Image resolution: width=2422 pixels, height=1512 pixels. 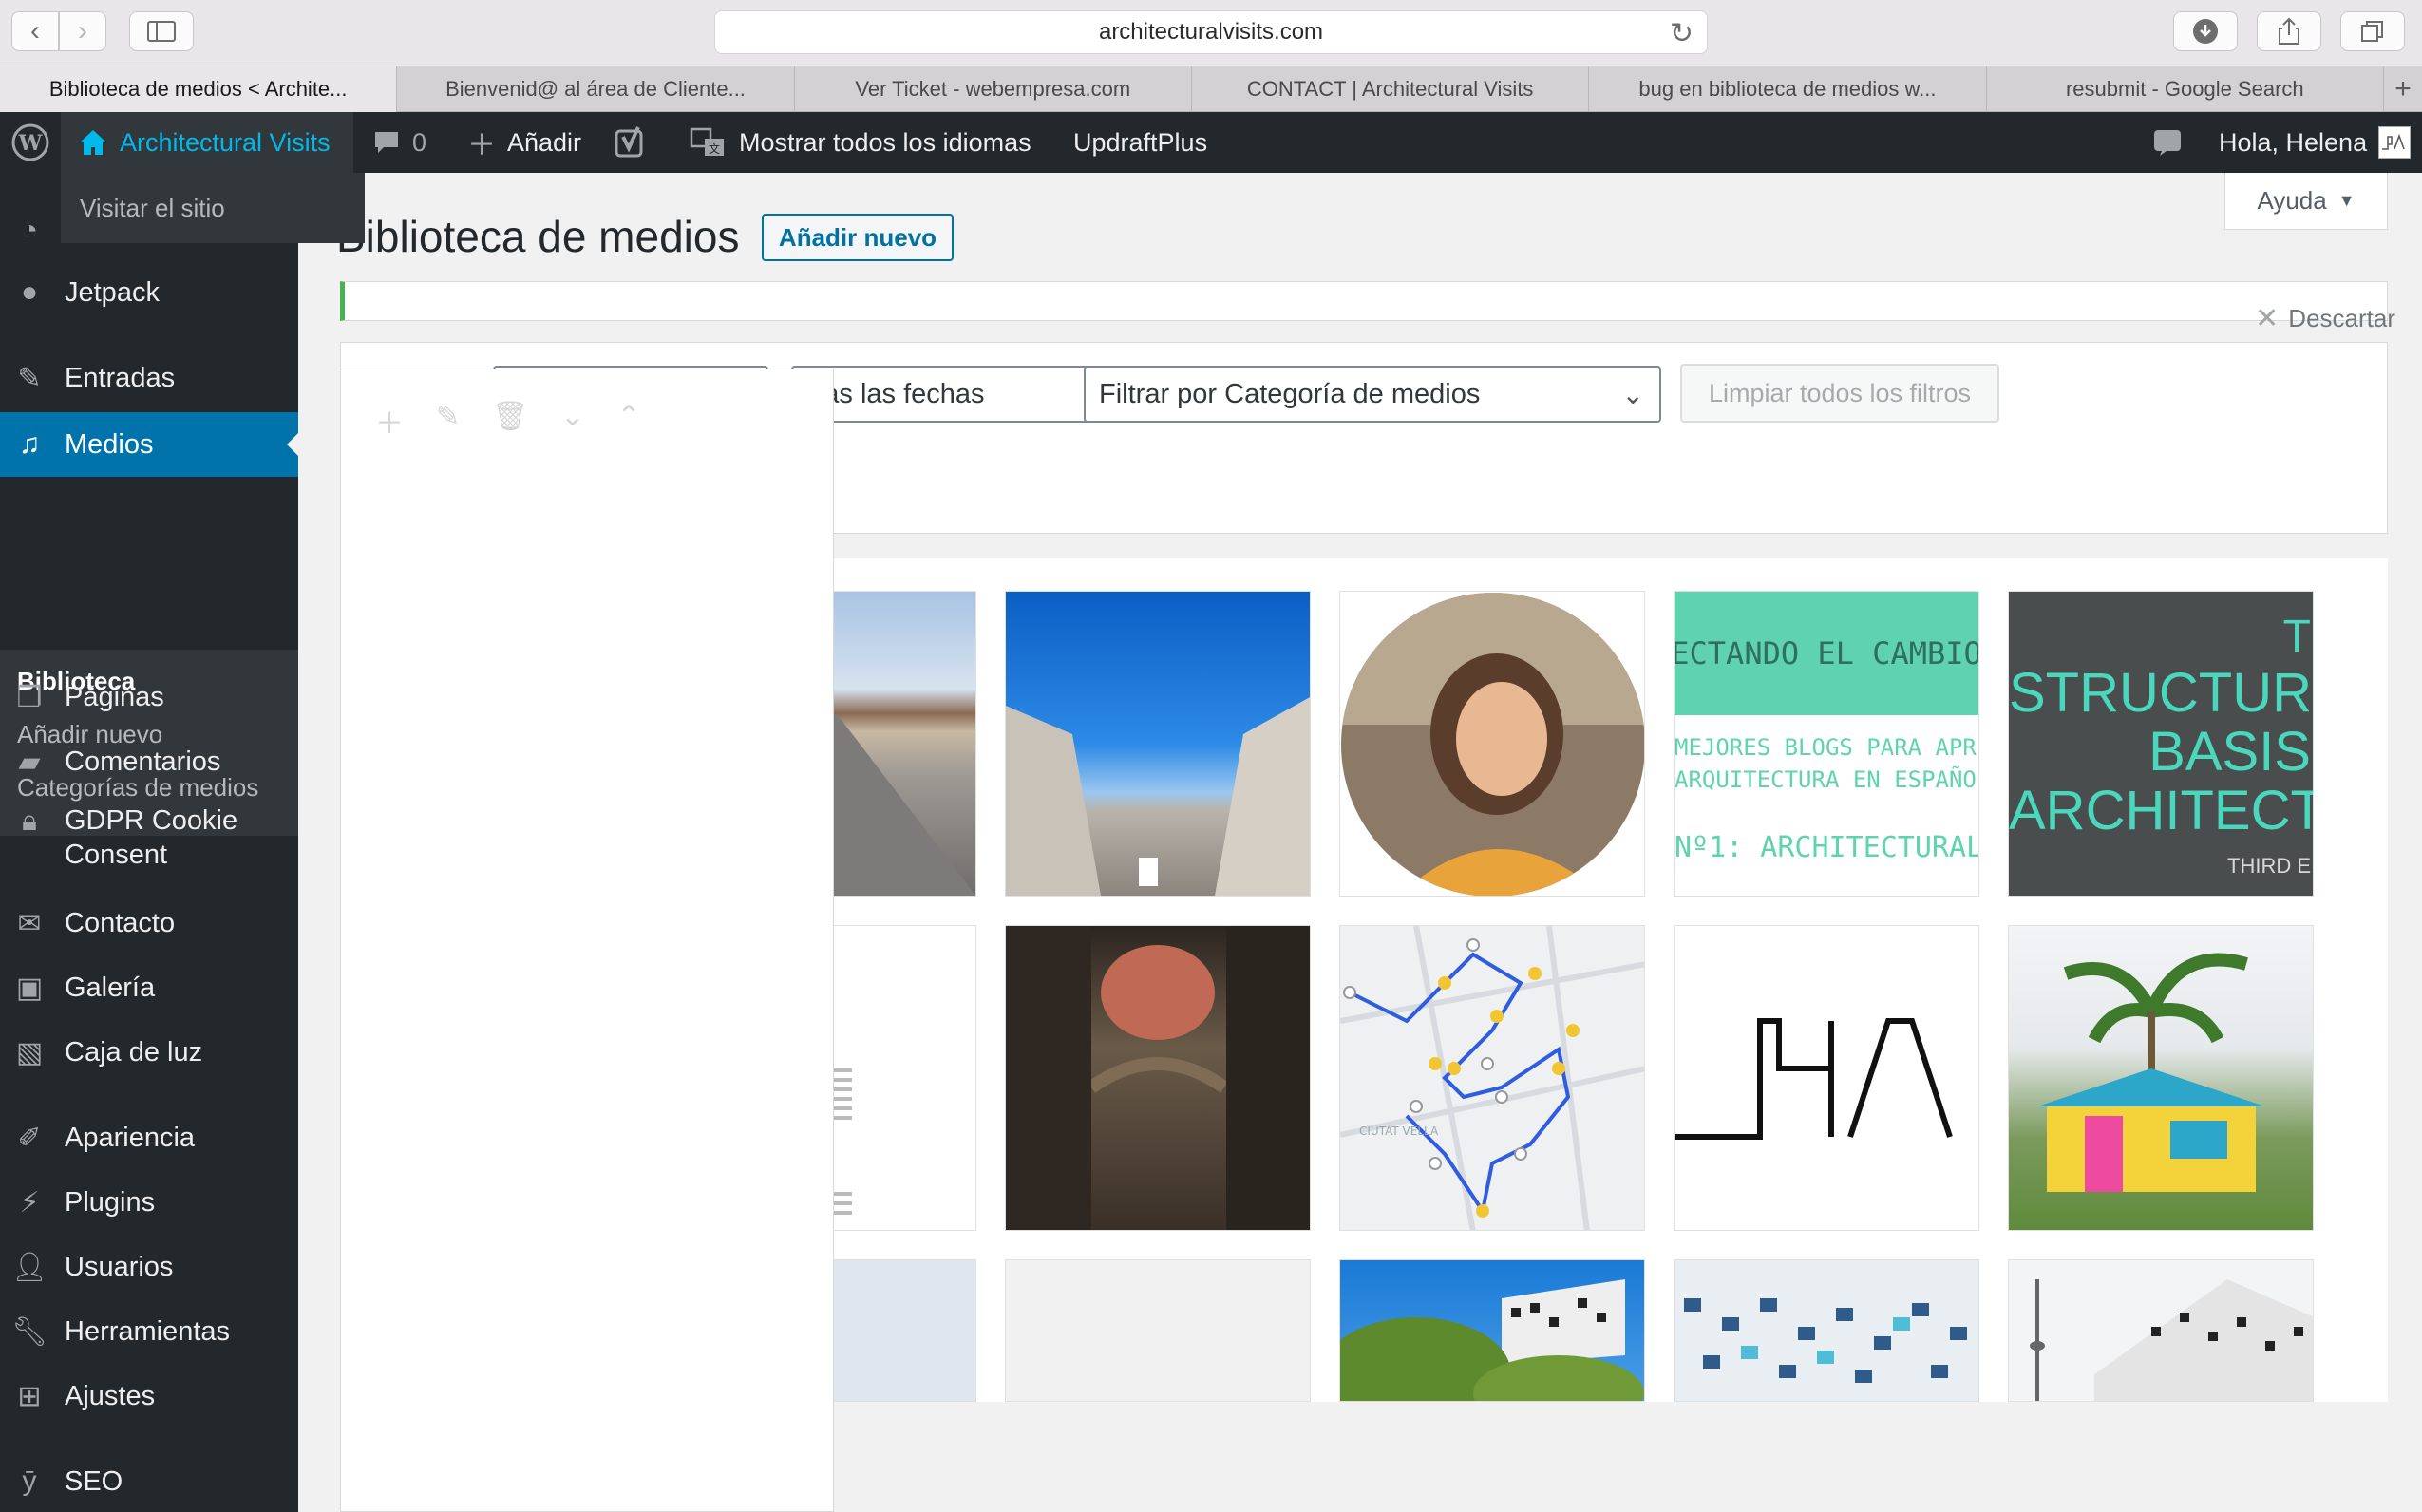 I want to click on browser-tab: resubmit - Google Search, so click(x=2185, y=89).